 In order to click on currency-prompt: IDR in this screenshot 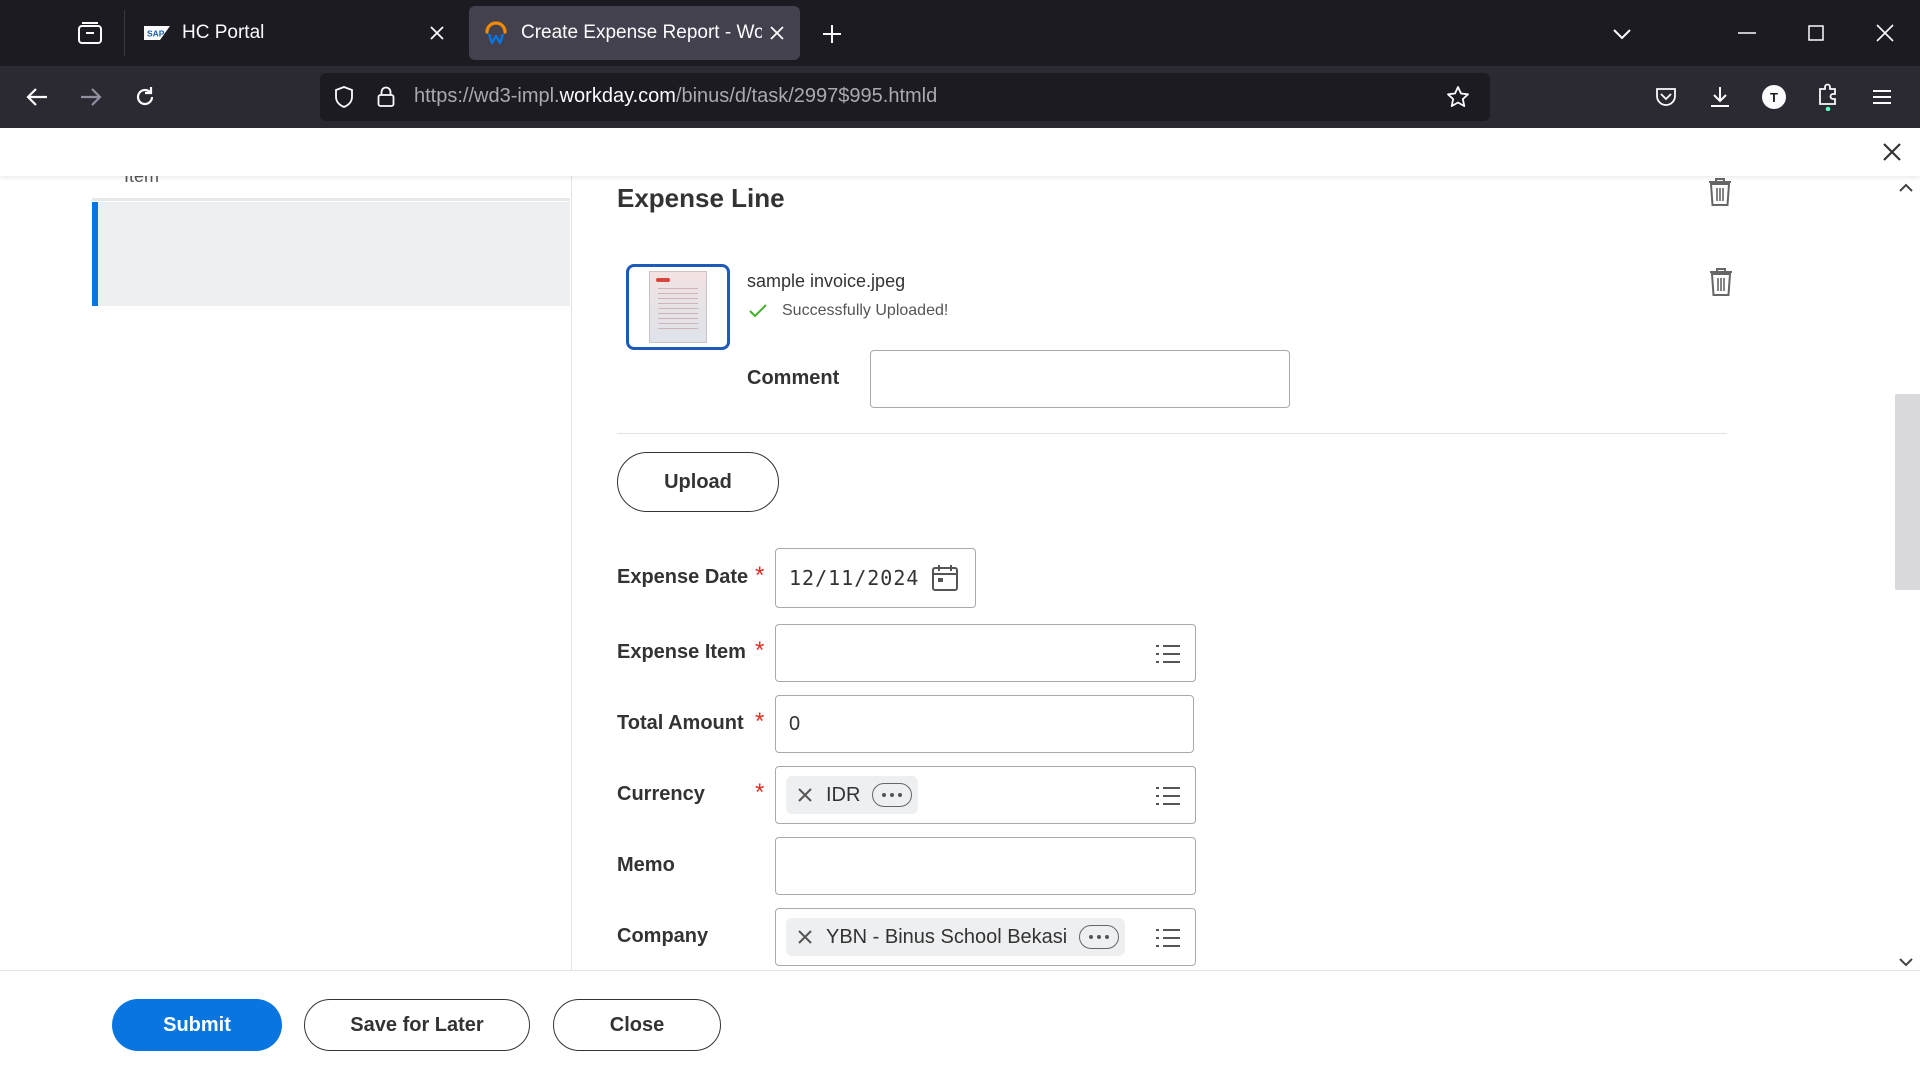, I will do `click(985, 795)`.